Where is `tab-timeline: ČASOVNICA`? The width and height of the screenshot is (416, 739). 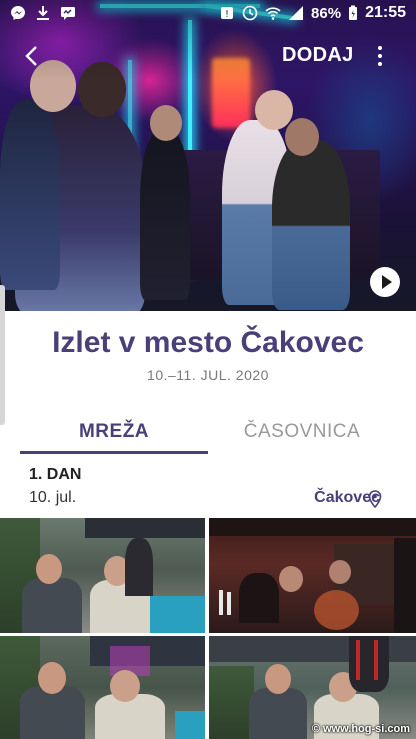 tab-timeline: ČASOVNICA is located at coordinates (302, 431).